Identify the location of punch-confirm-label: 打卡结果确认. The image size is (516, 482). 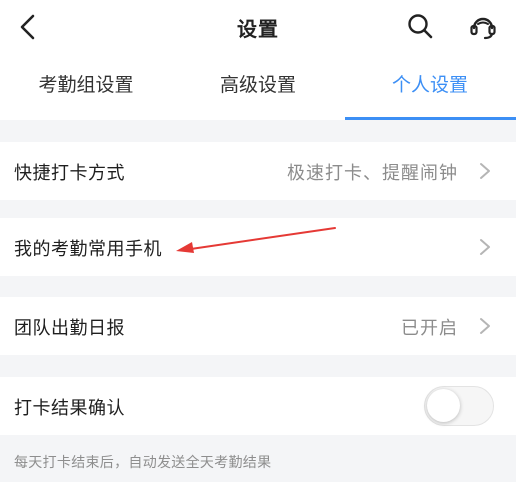
(69, 408).